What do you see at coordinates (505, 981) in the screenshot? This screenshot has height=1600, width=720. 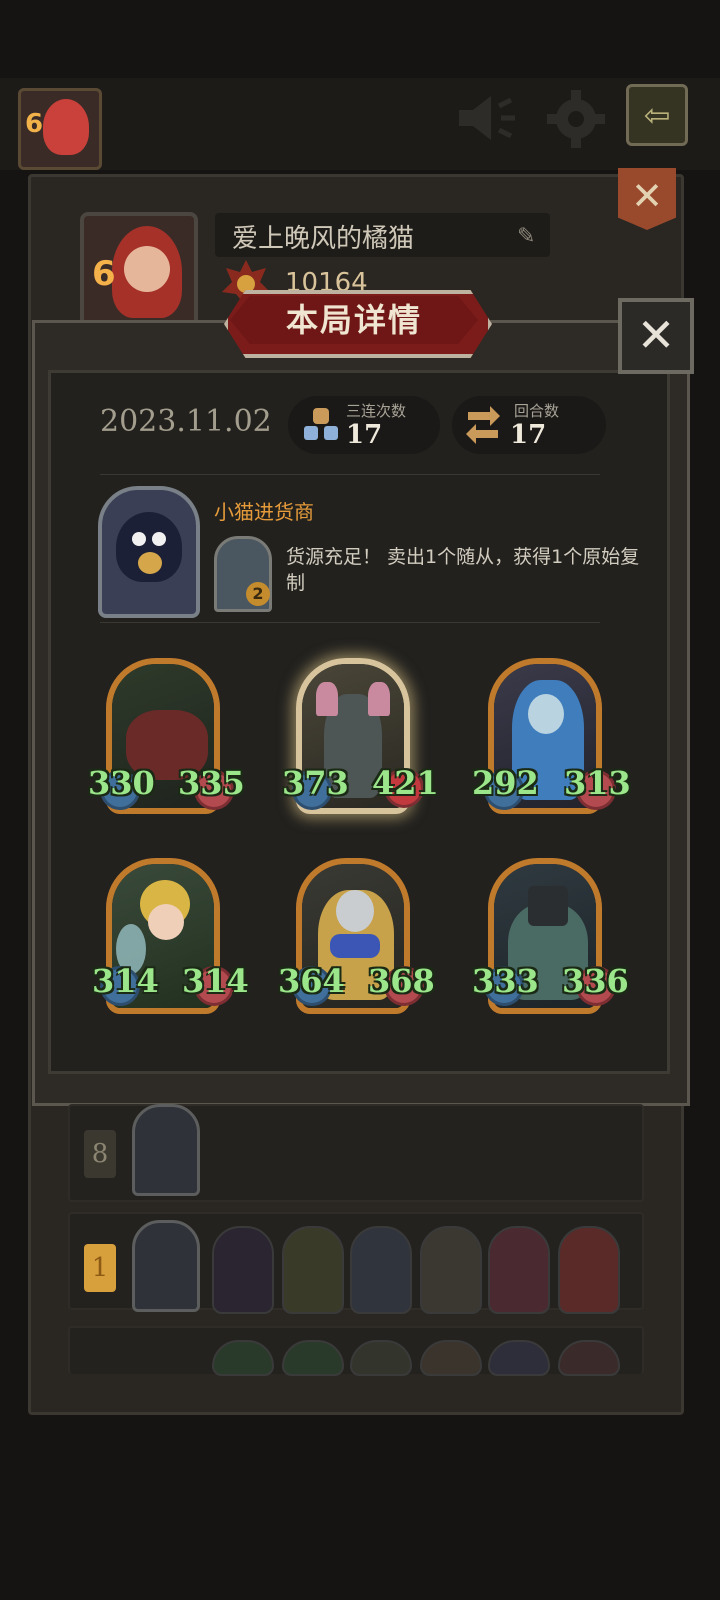 I see `minion-attack: 333` at bounding box center [505, 981].